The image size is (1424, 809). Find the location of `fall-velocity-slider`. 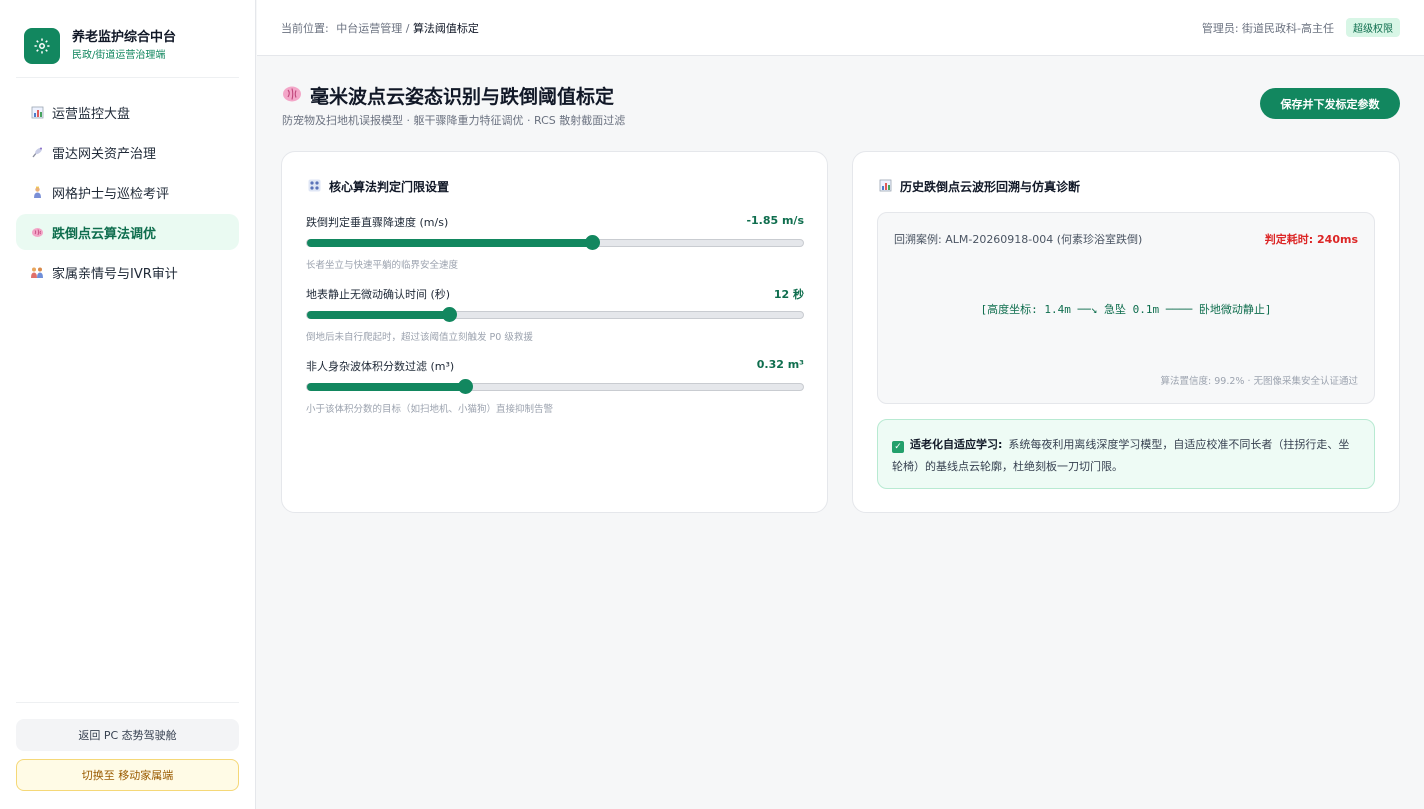

fall-velocity-slider is located at coordinates (555, 242).